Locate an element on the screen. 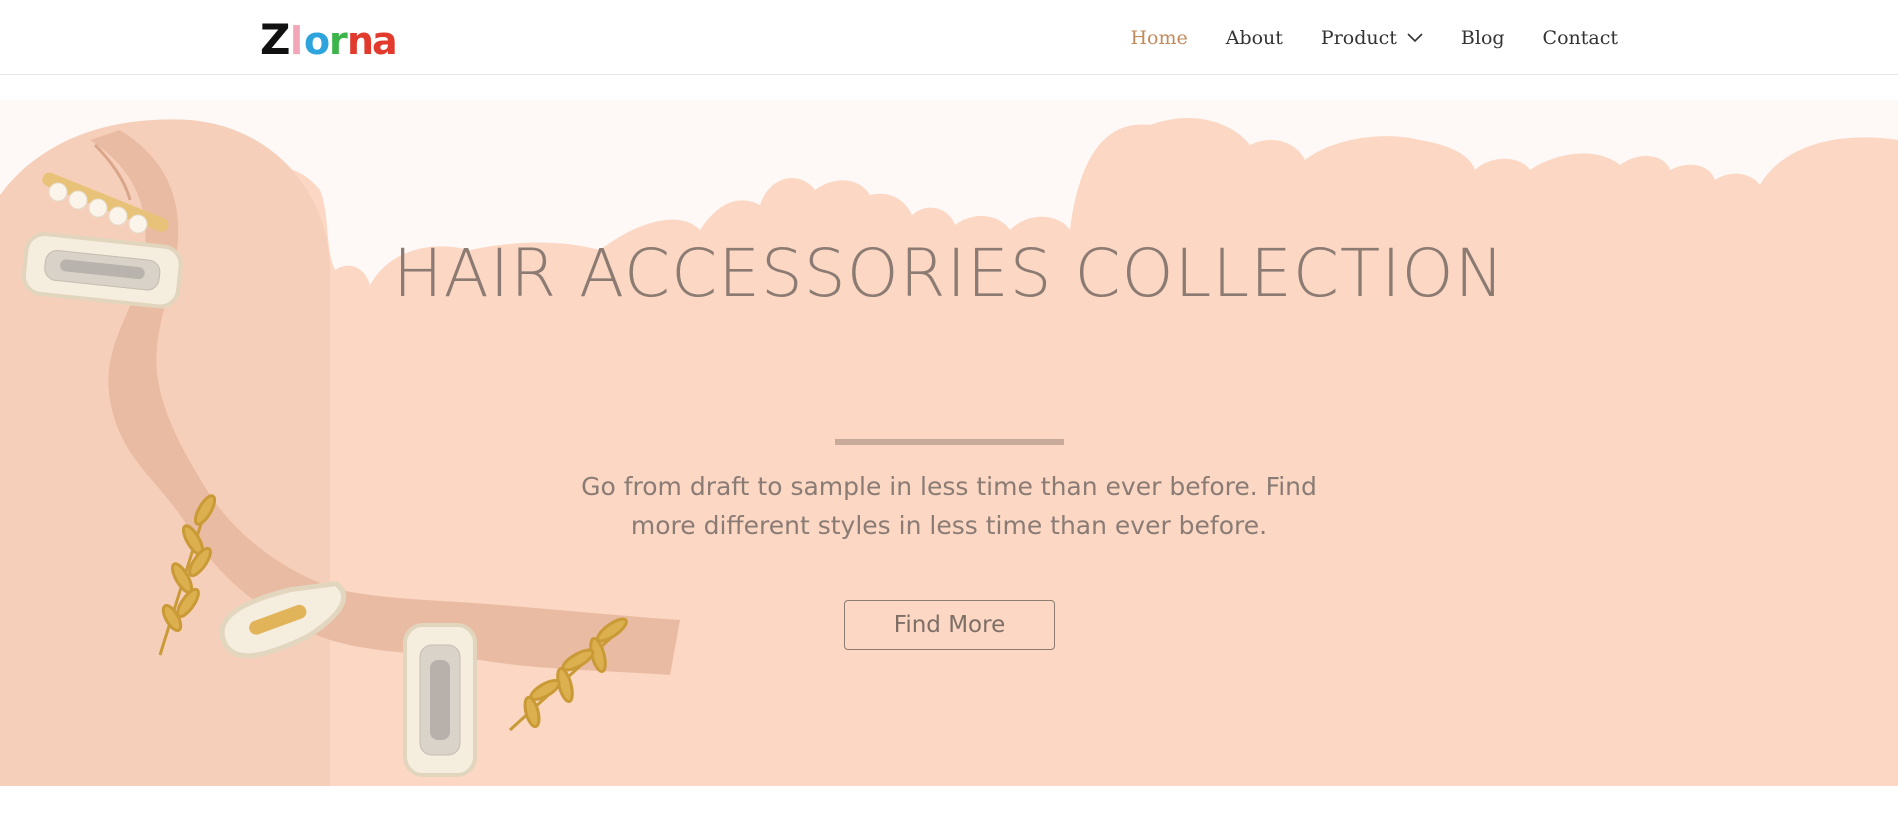 The image size is (1898, 832). nav-home-label: Home is located at coordinates (1159, 37).